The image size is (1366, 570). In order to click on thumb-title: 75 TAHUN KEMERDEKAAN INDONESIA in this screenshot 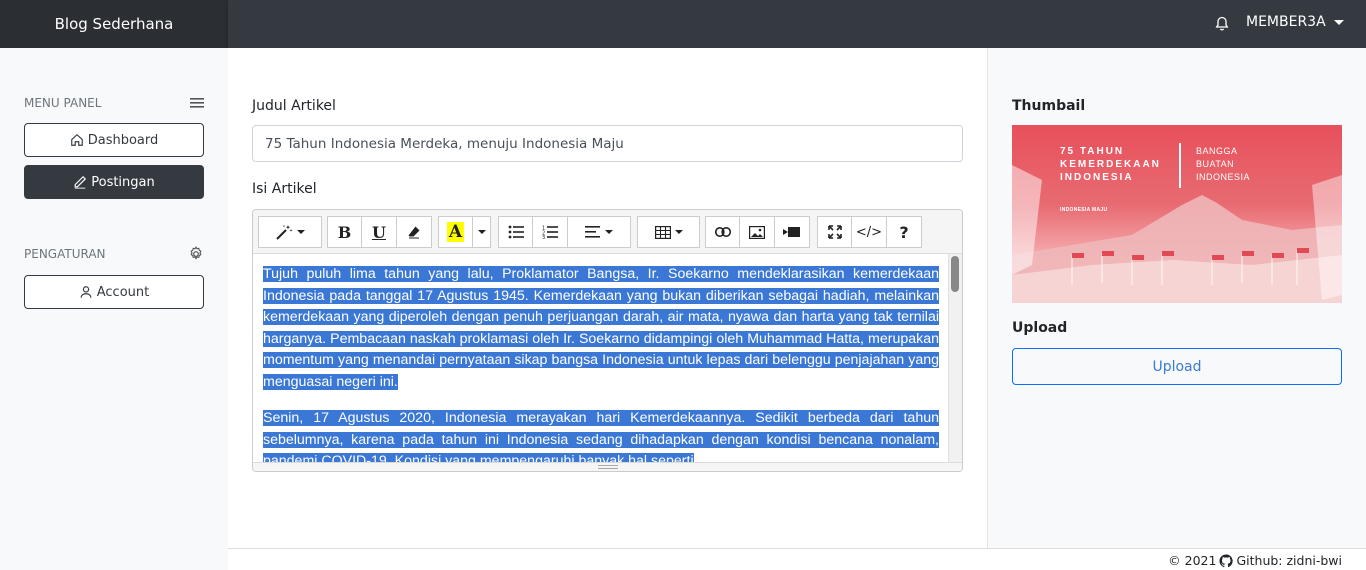, I will do `click(1110, 164)`.